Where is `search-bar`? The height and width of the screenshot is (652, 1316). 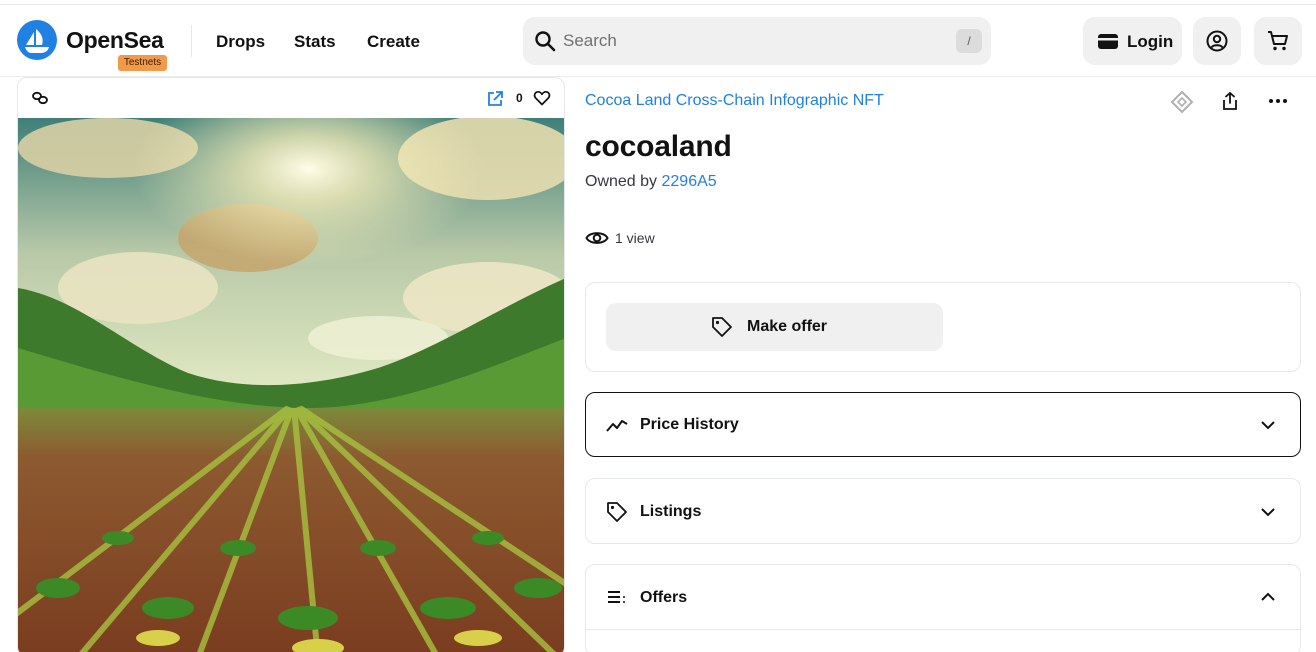
search-bar is located at coordinates (757, 41).